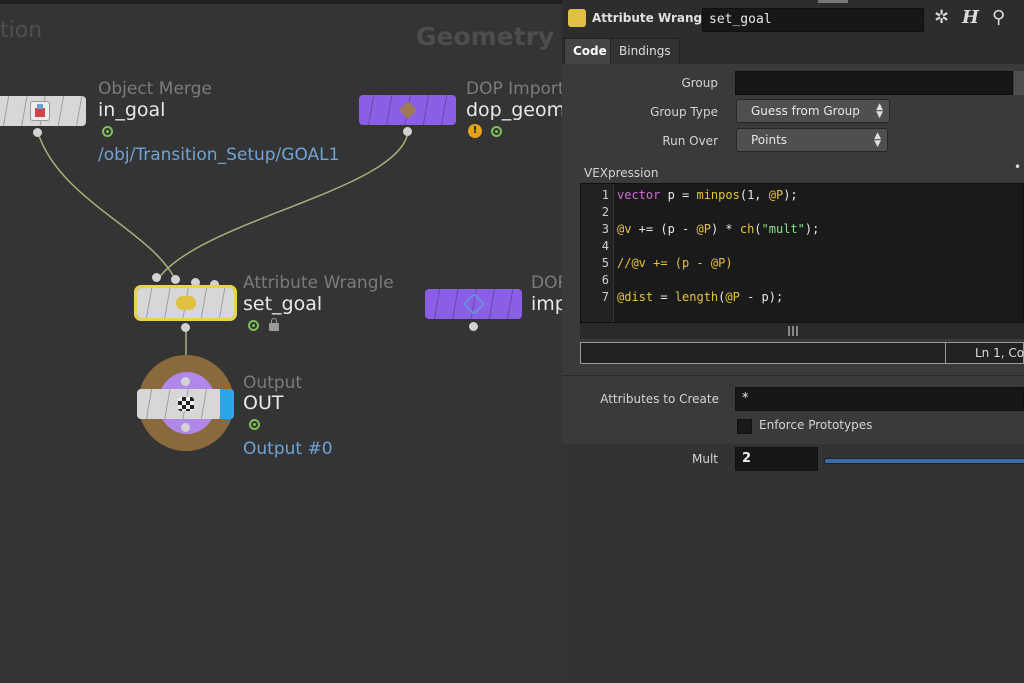 The height and width of the screenshot is (683, 1024). Describe the element at coordinates (282, 304) in the screenshot. I see `wrangle-name: set_goal` at that location.